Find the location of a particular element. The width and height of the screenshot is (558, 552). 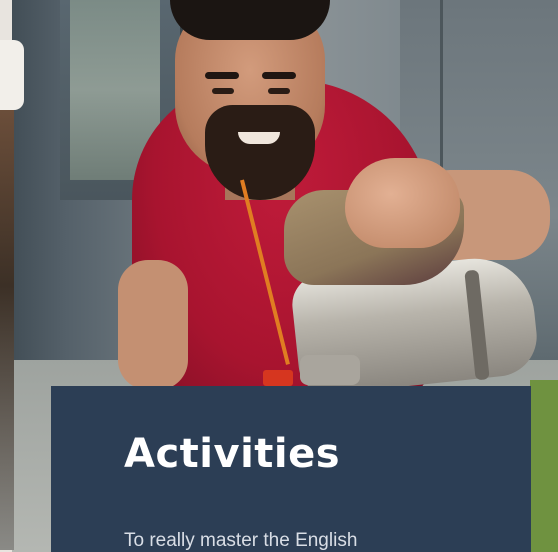

photo-greenery is located at coordinates (544, 466).